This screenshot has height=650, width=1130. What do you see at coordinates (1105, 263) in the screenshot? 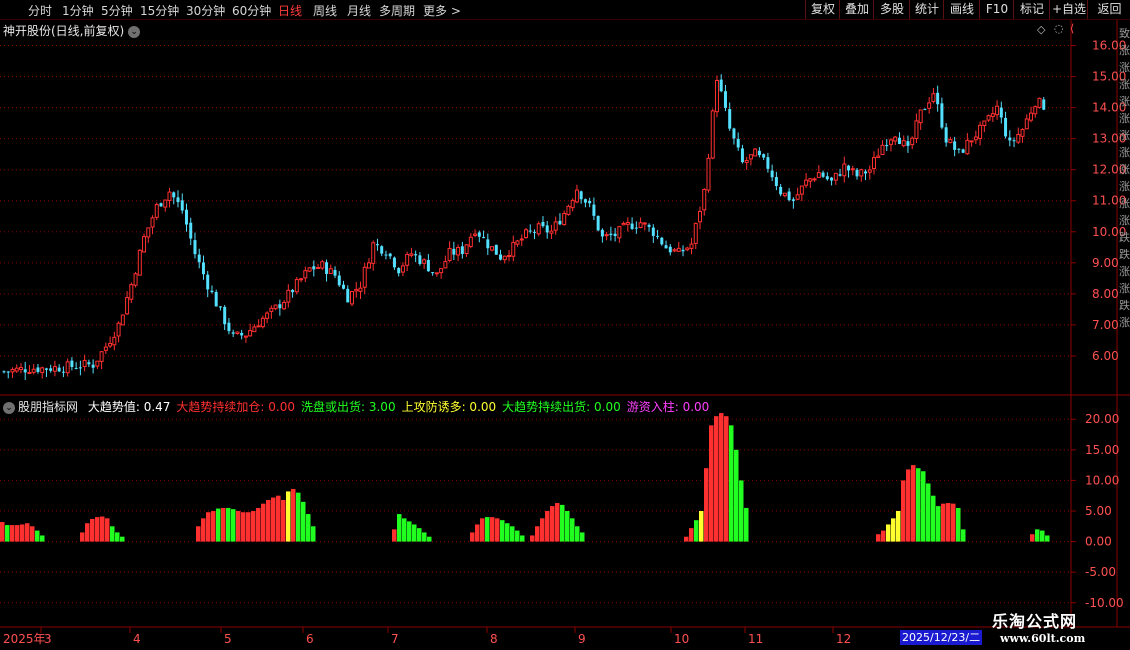
I see `price-tick-label: 9.00` at bounding box center [1105, 263].